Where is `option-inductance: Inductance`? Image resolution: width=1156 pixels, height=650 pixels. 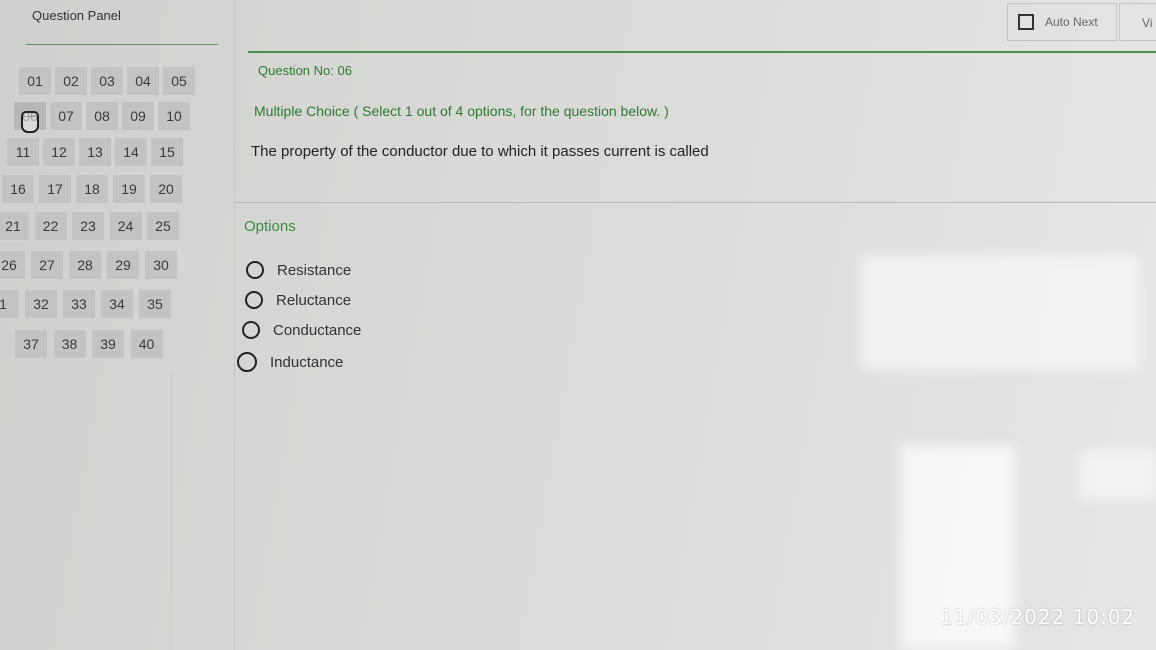
option-inductance: Inductance is located at coordinates (290, 362).